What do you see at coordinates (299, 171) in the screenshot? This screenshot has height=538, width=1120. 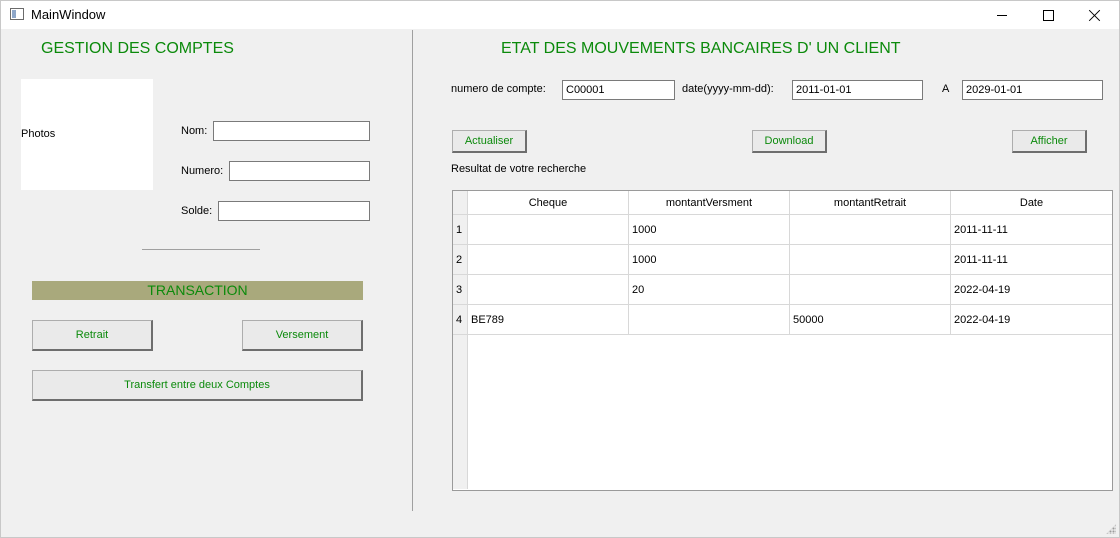 I see `numero-input` at bounding box center [299, 171].